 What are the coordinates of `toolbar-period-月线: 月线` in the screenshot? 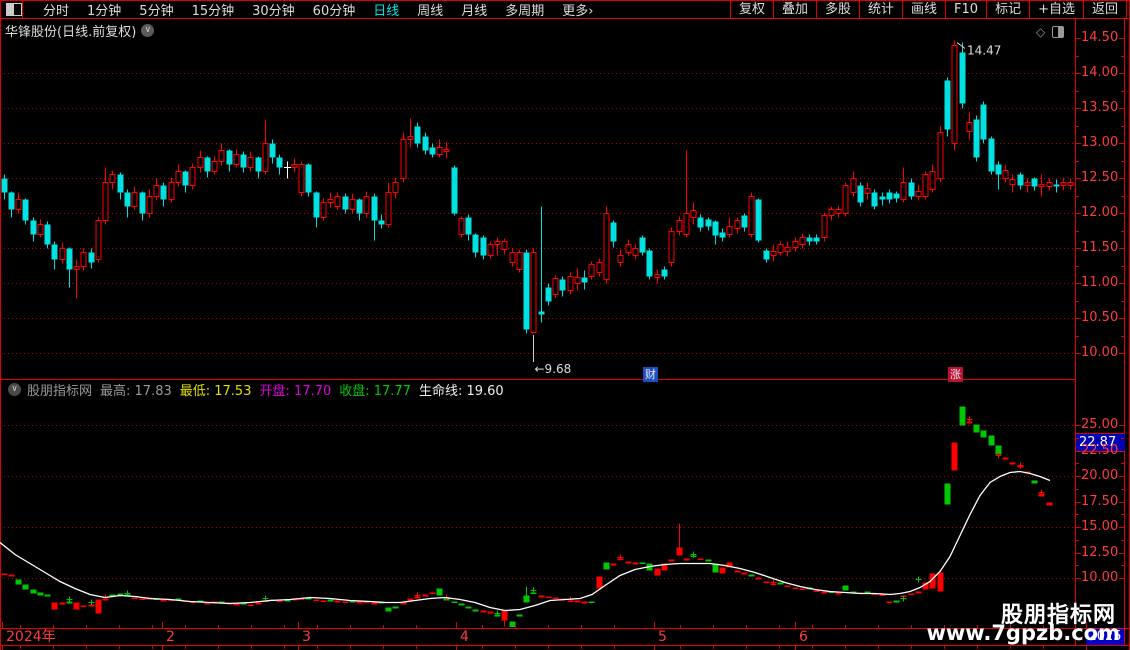 It's located at (474, 9).